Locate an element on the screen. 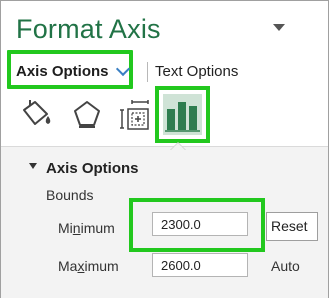 Image resolution: width=329 pixels, height=298 pixels. fill-line-icon is located at coordinates (38, 114).